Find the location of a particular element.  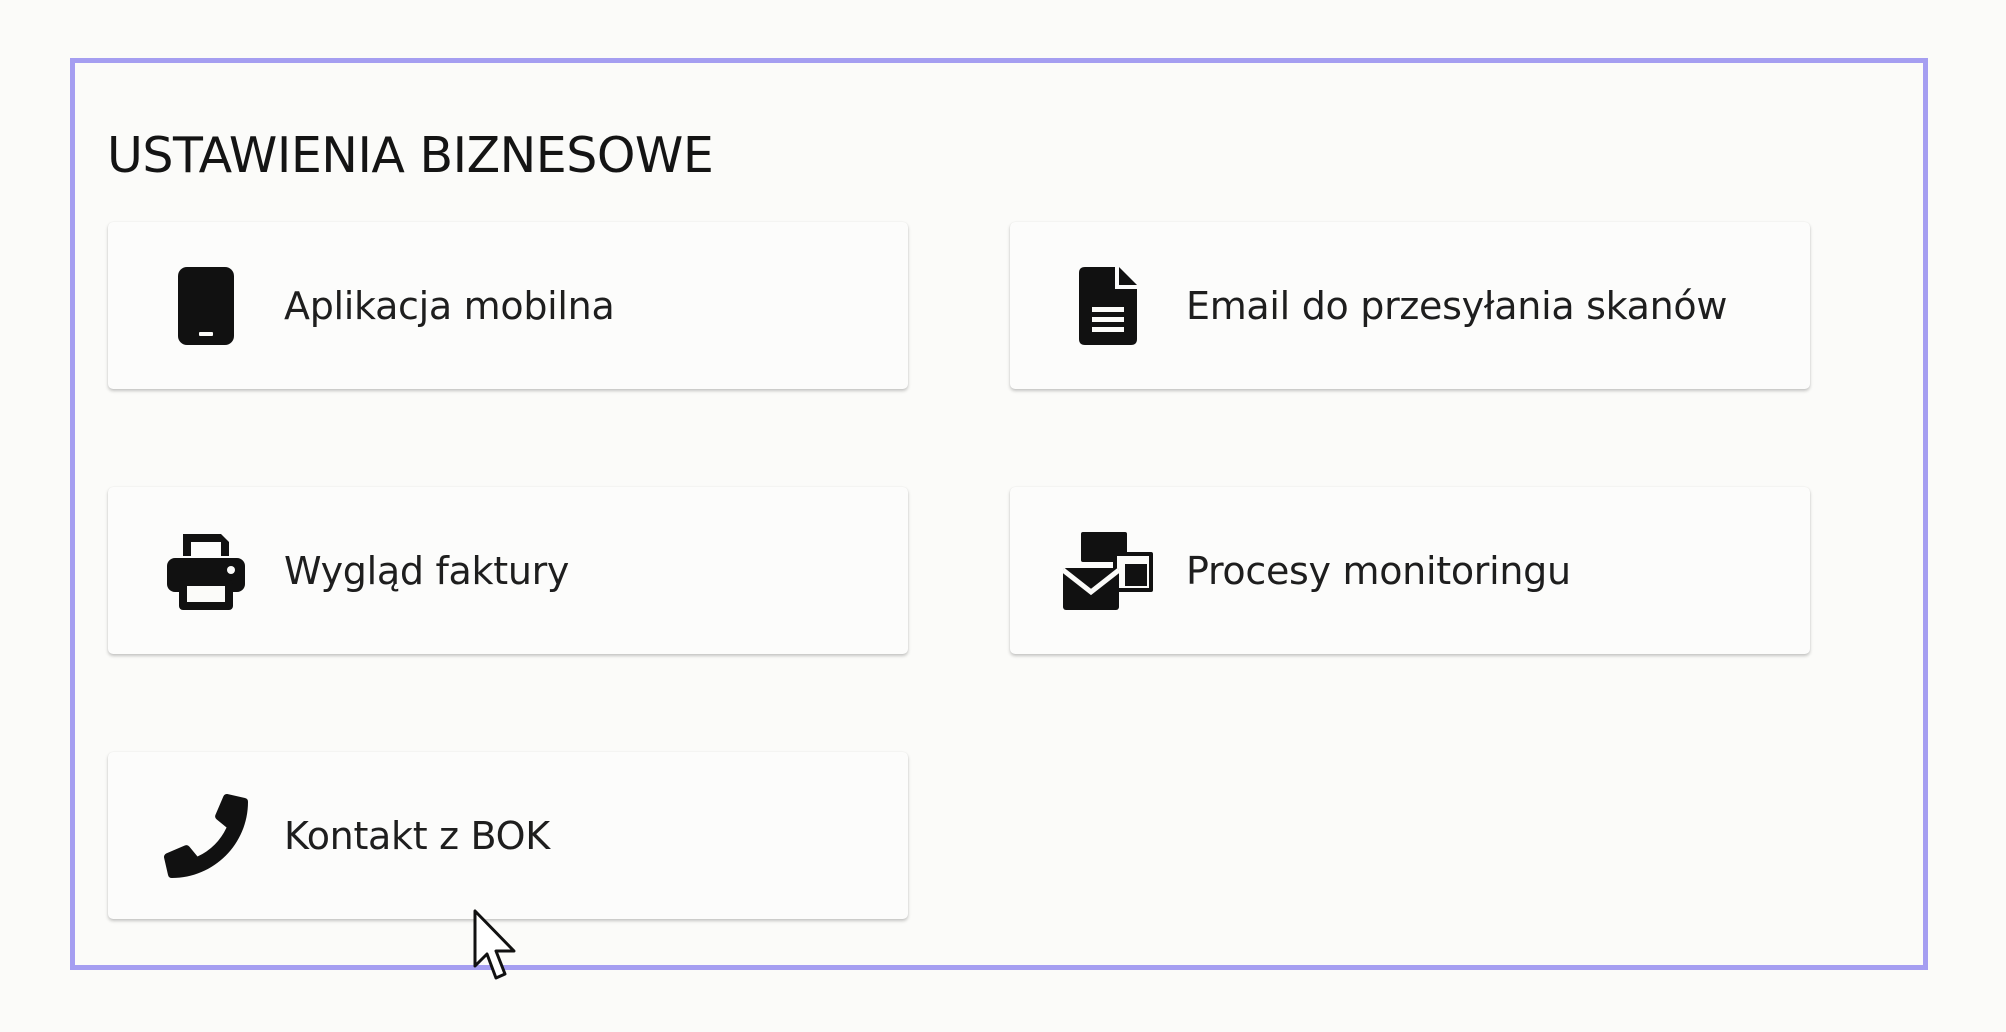

card-scan-email: Email do przesyłania skanów is located at coordinates (1410, 305).